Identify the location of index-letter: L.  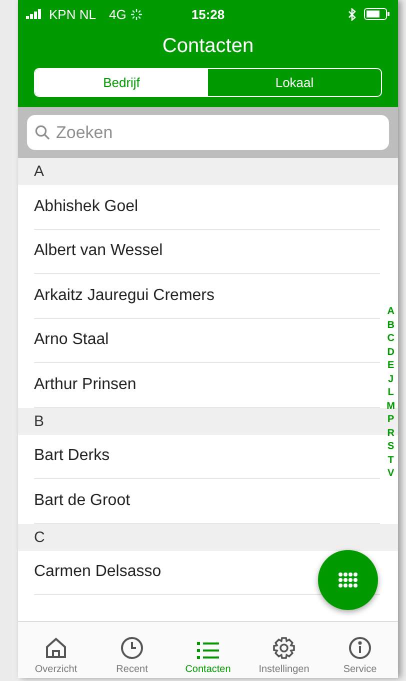
(391, 393).